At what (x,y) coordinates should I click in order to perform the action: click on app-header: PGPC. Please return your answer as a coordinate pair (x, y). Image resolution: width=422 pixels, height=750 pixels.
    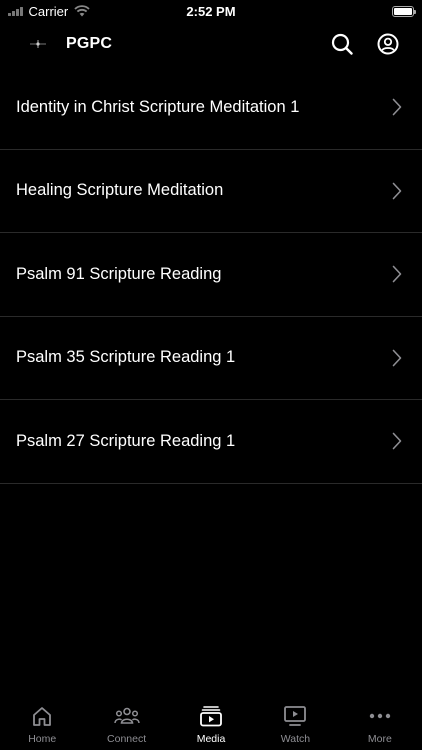
    Looking at the image, I should click on (211, 44).